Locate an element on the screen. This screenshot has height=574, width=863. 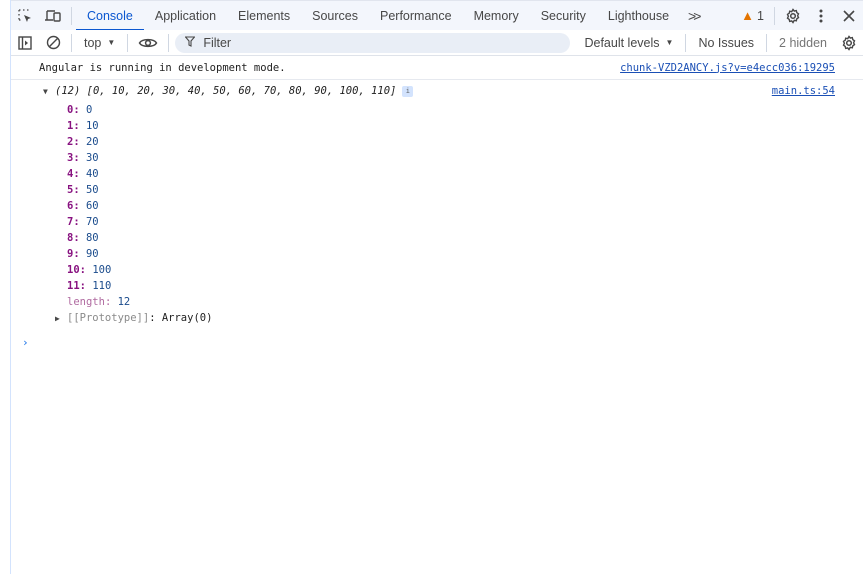
collapsed-triangle-icon: ▶ is located at coordinates (61, 319).